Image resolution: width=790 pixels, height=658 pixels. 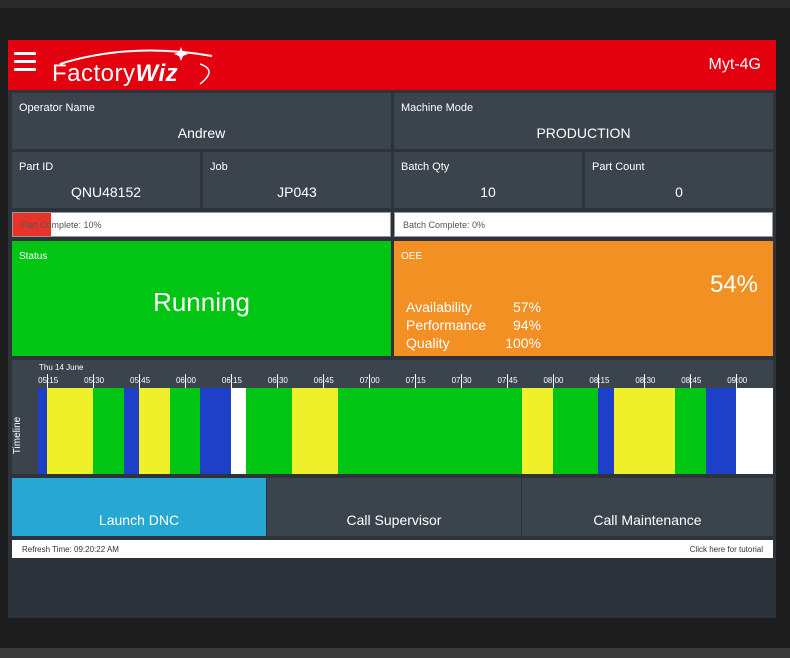 What do you see at coordinates (106, 180) in the screenshot?
I see `part-id-tile: Part ID QNU48152` at bounding box center [106, 180].